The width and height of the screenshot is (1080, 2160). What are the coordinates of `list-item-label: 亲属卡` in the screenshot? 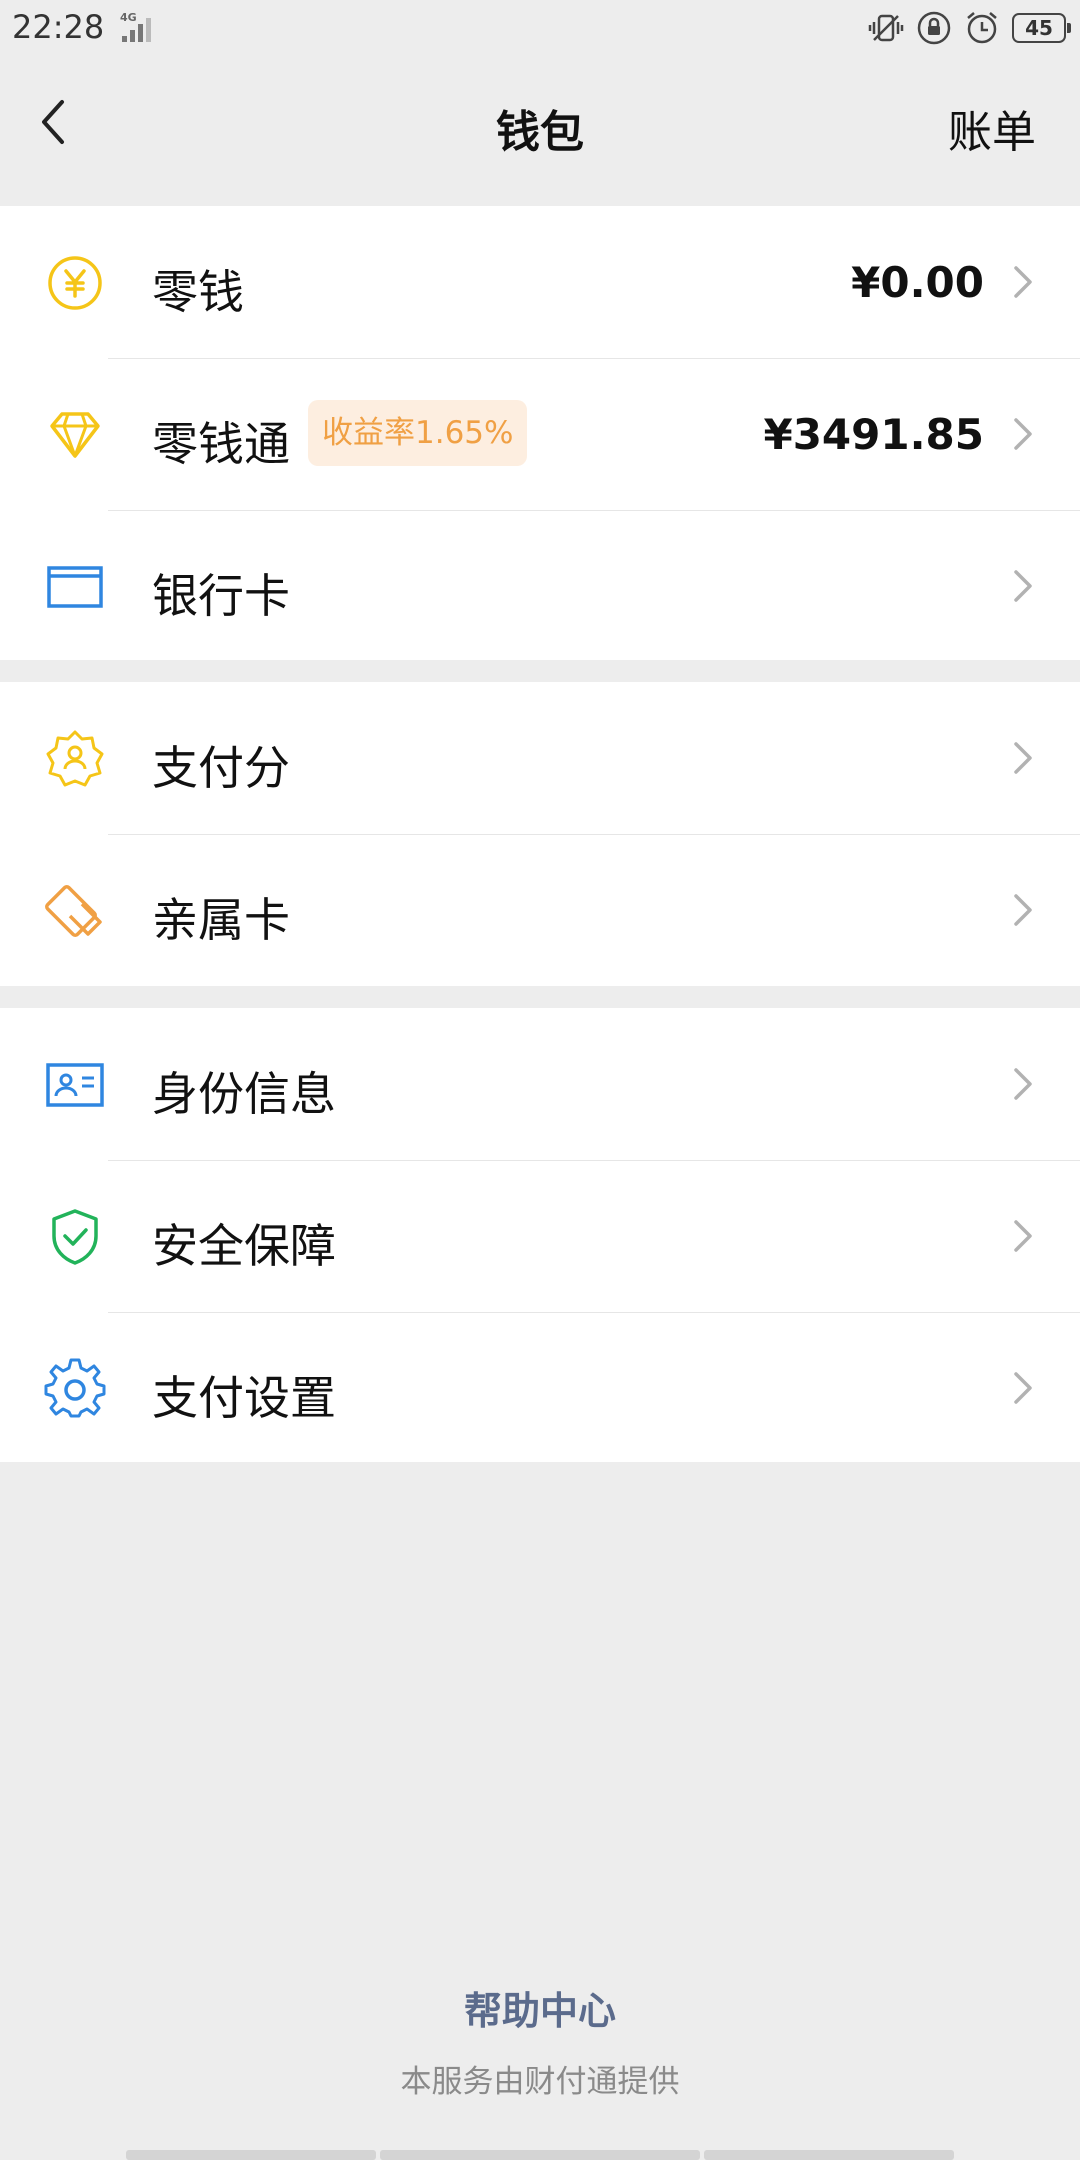 It's located at (221, 920).